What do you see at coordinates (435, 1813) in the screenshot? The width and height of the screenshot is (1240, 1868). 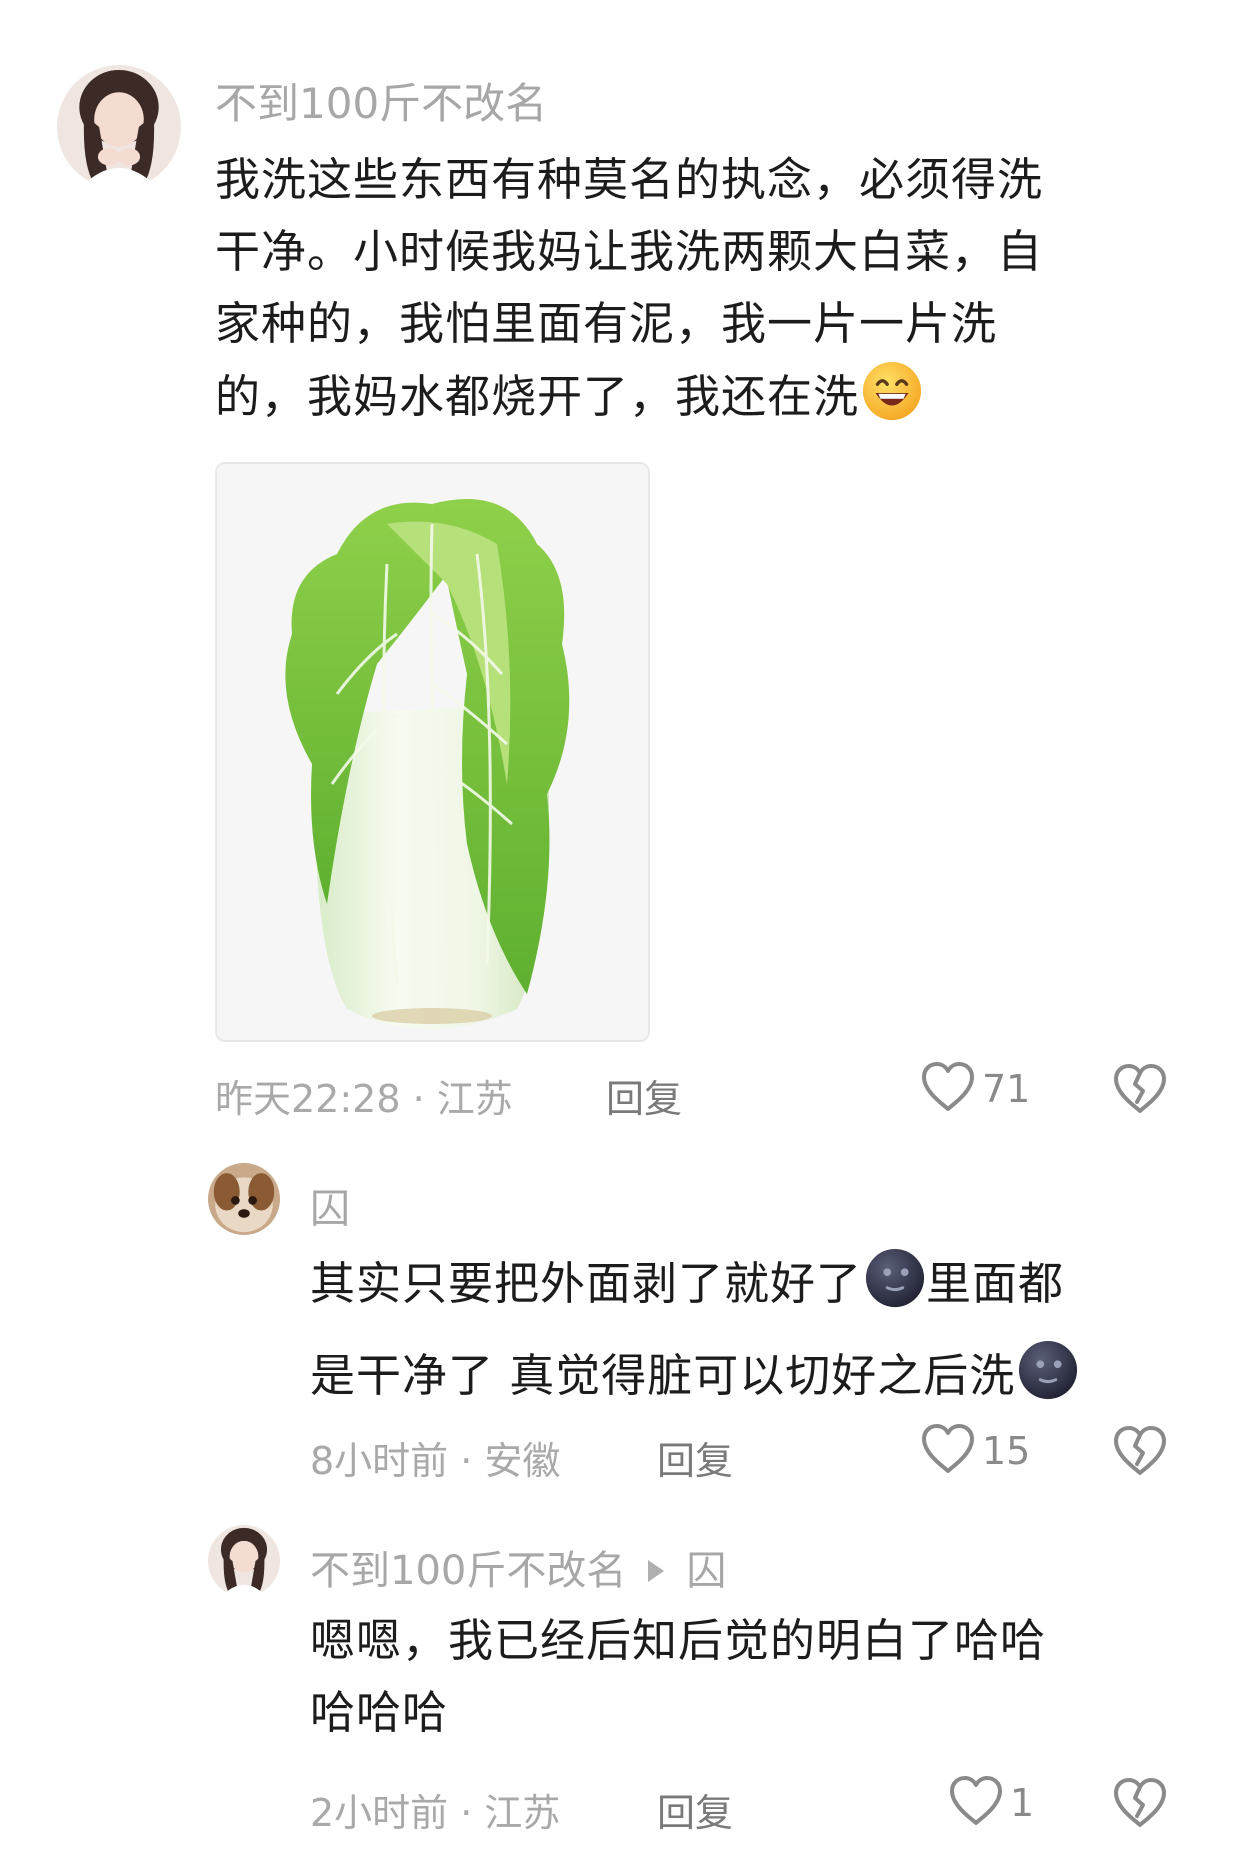 I see `comment-meta: 2小时前 · 江苏` at bounding box center [435, 1813].